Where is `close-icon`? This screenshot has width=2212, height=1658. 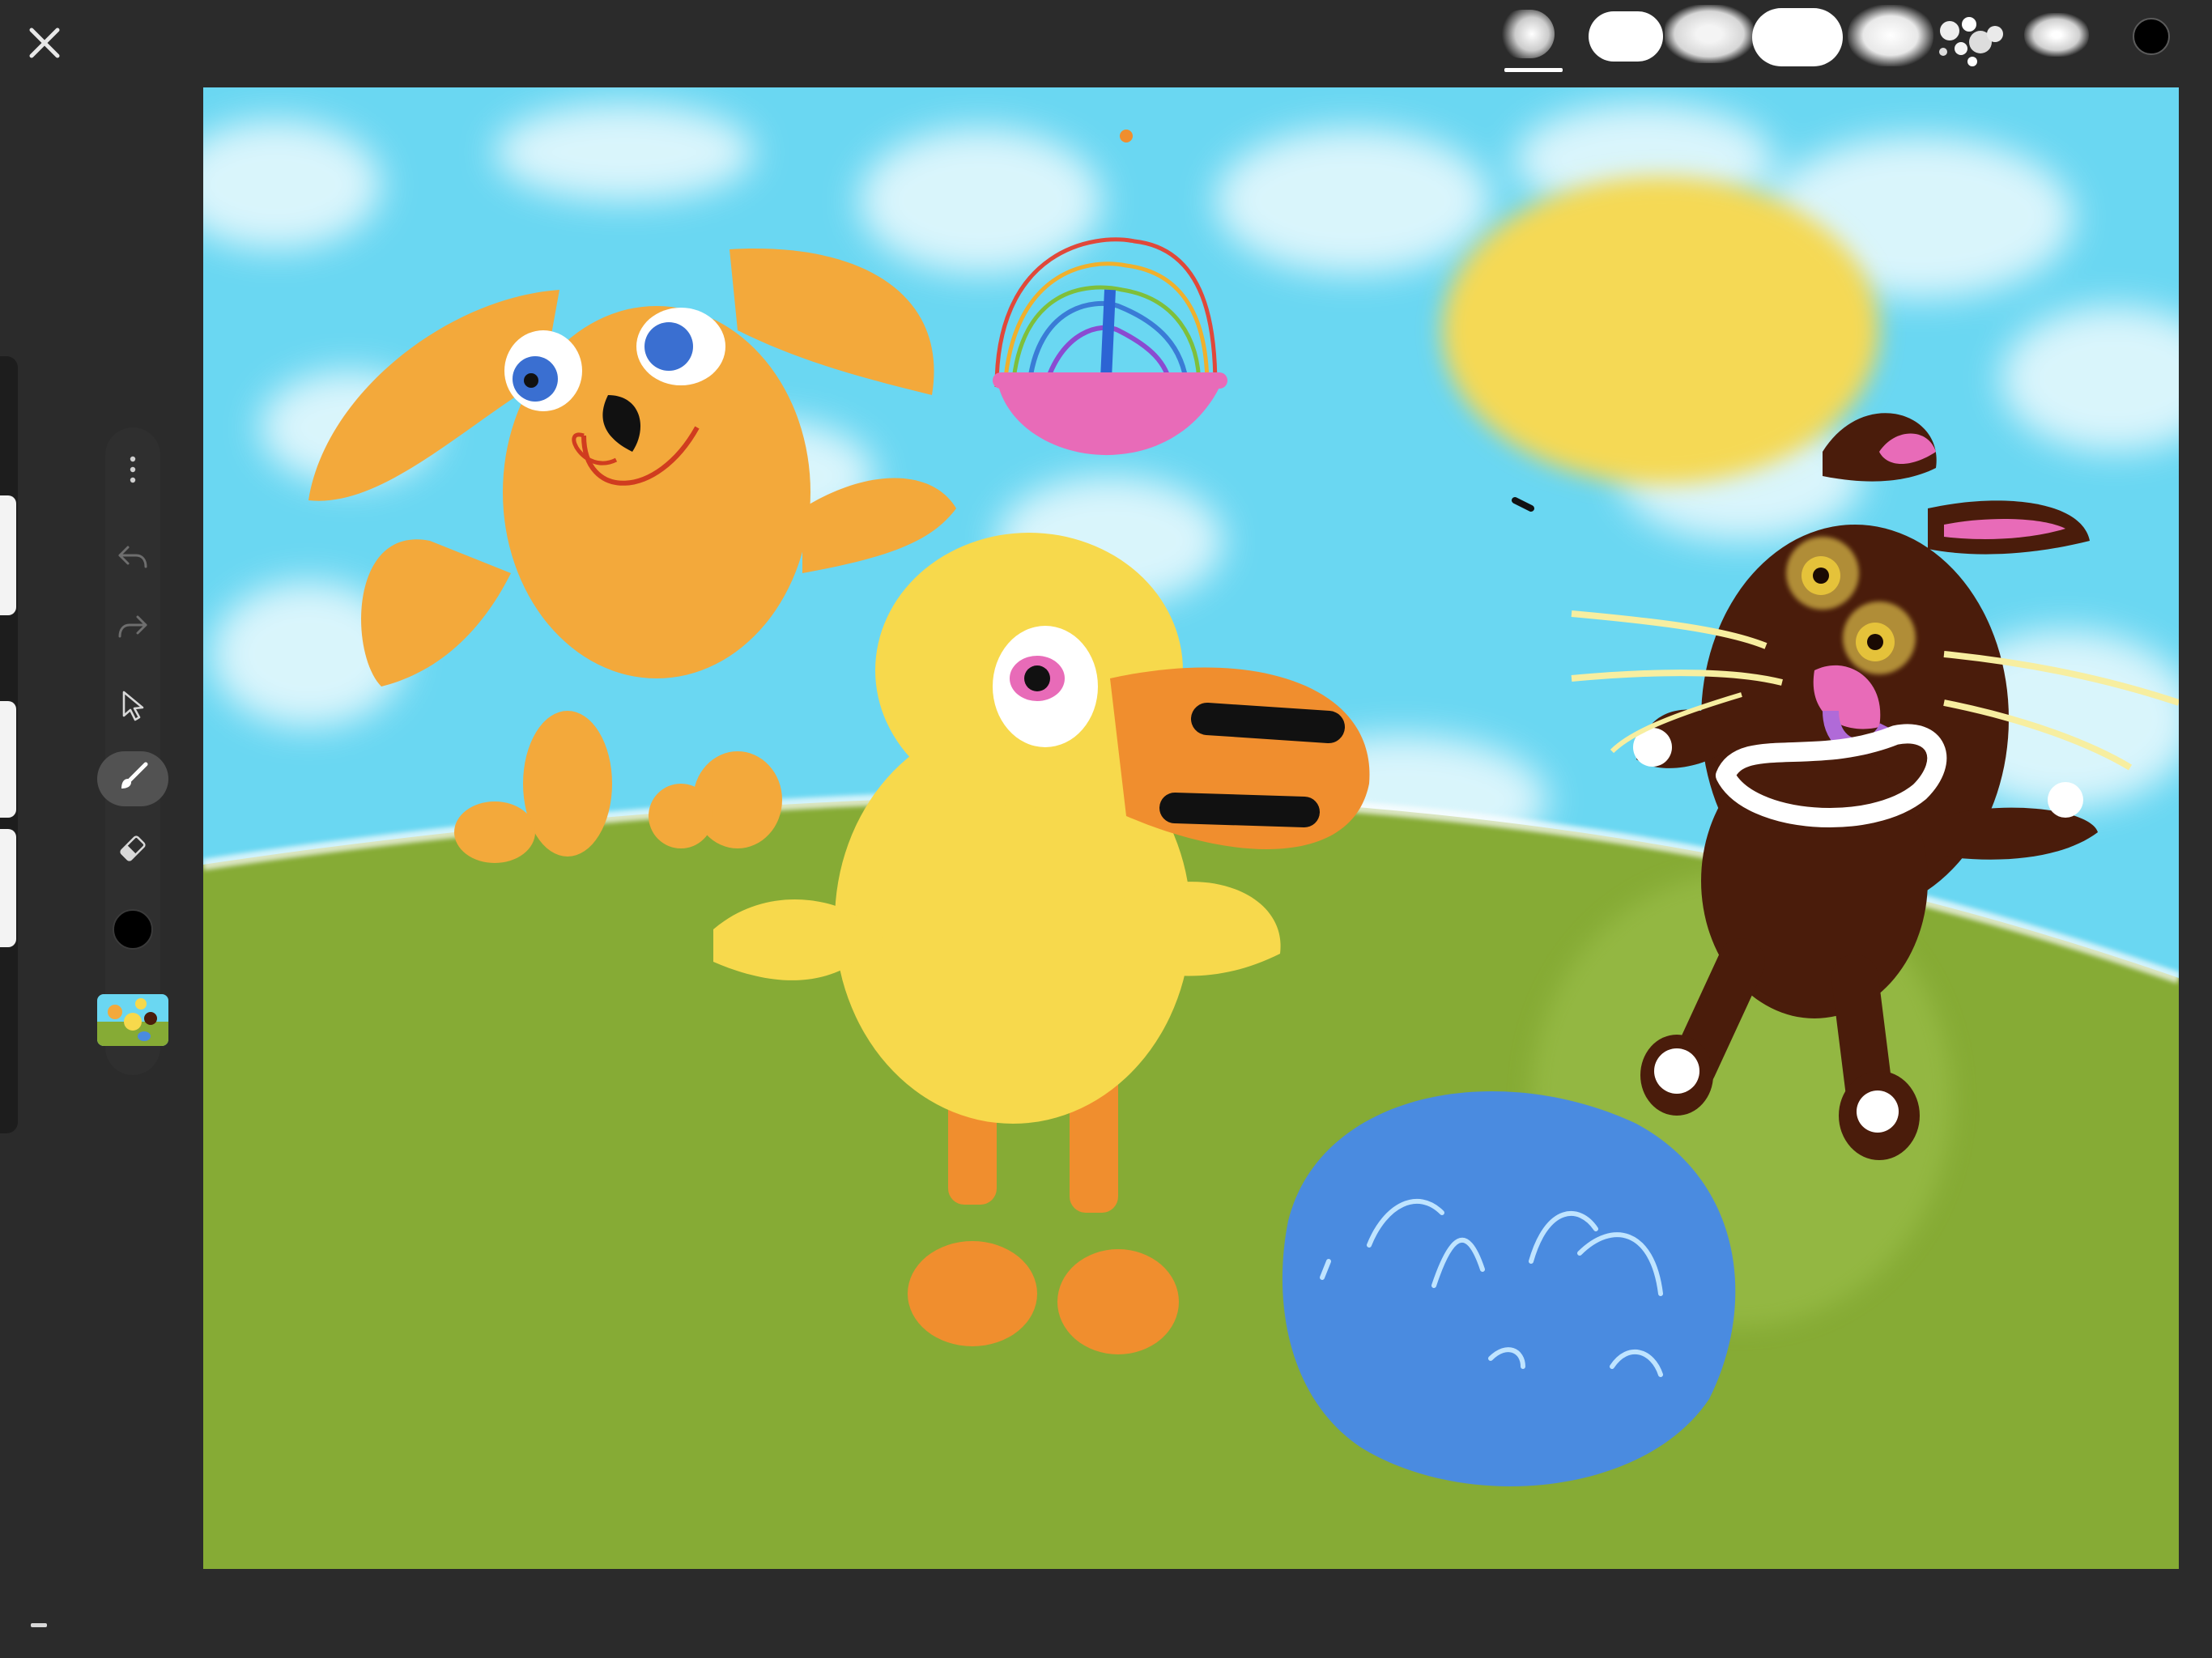 close-icon is located at coordinates (44, 45).